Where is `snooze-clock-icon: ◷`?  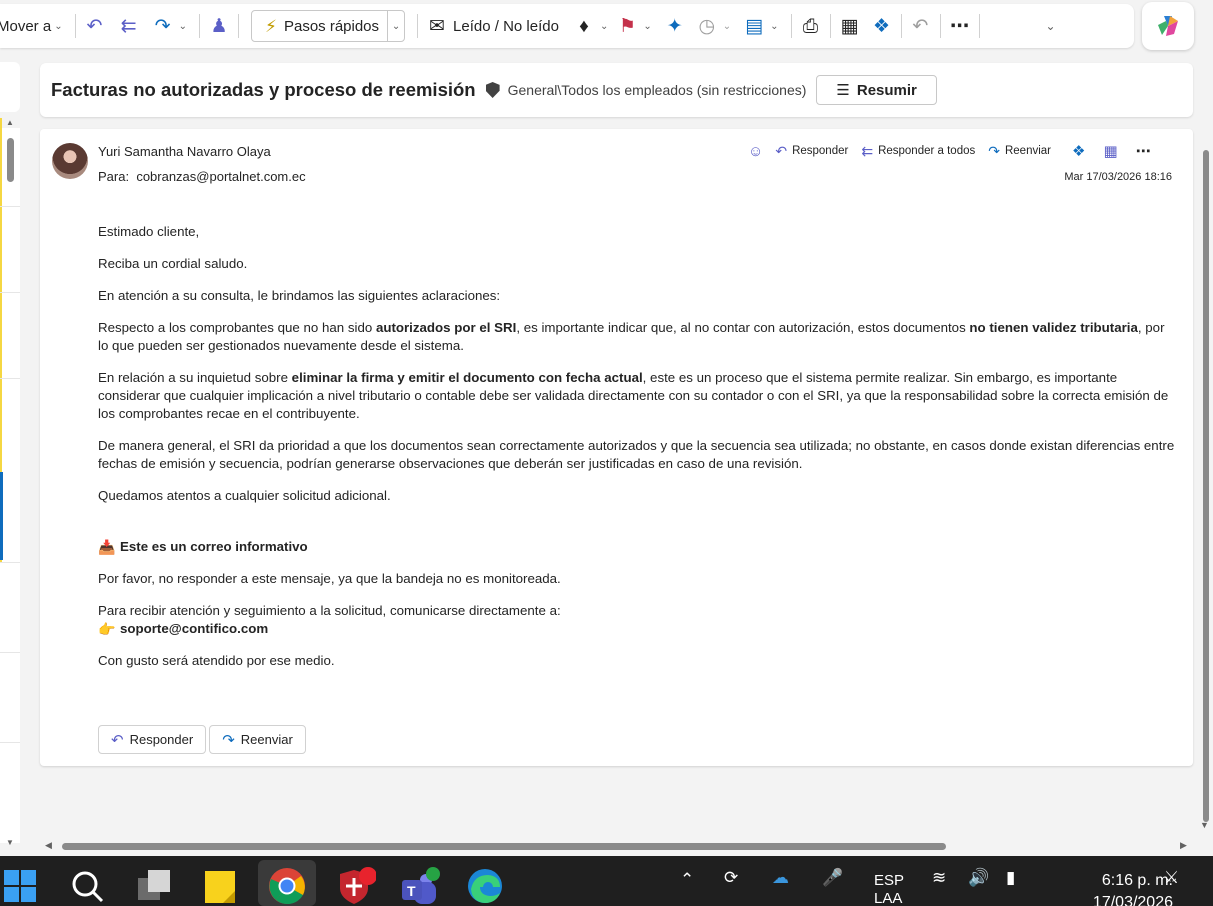
snooze-clock-icon: ◷ is located at coordinates (707, 26).